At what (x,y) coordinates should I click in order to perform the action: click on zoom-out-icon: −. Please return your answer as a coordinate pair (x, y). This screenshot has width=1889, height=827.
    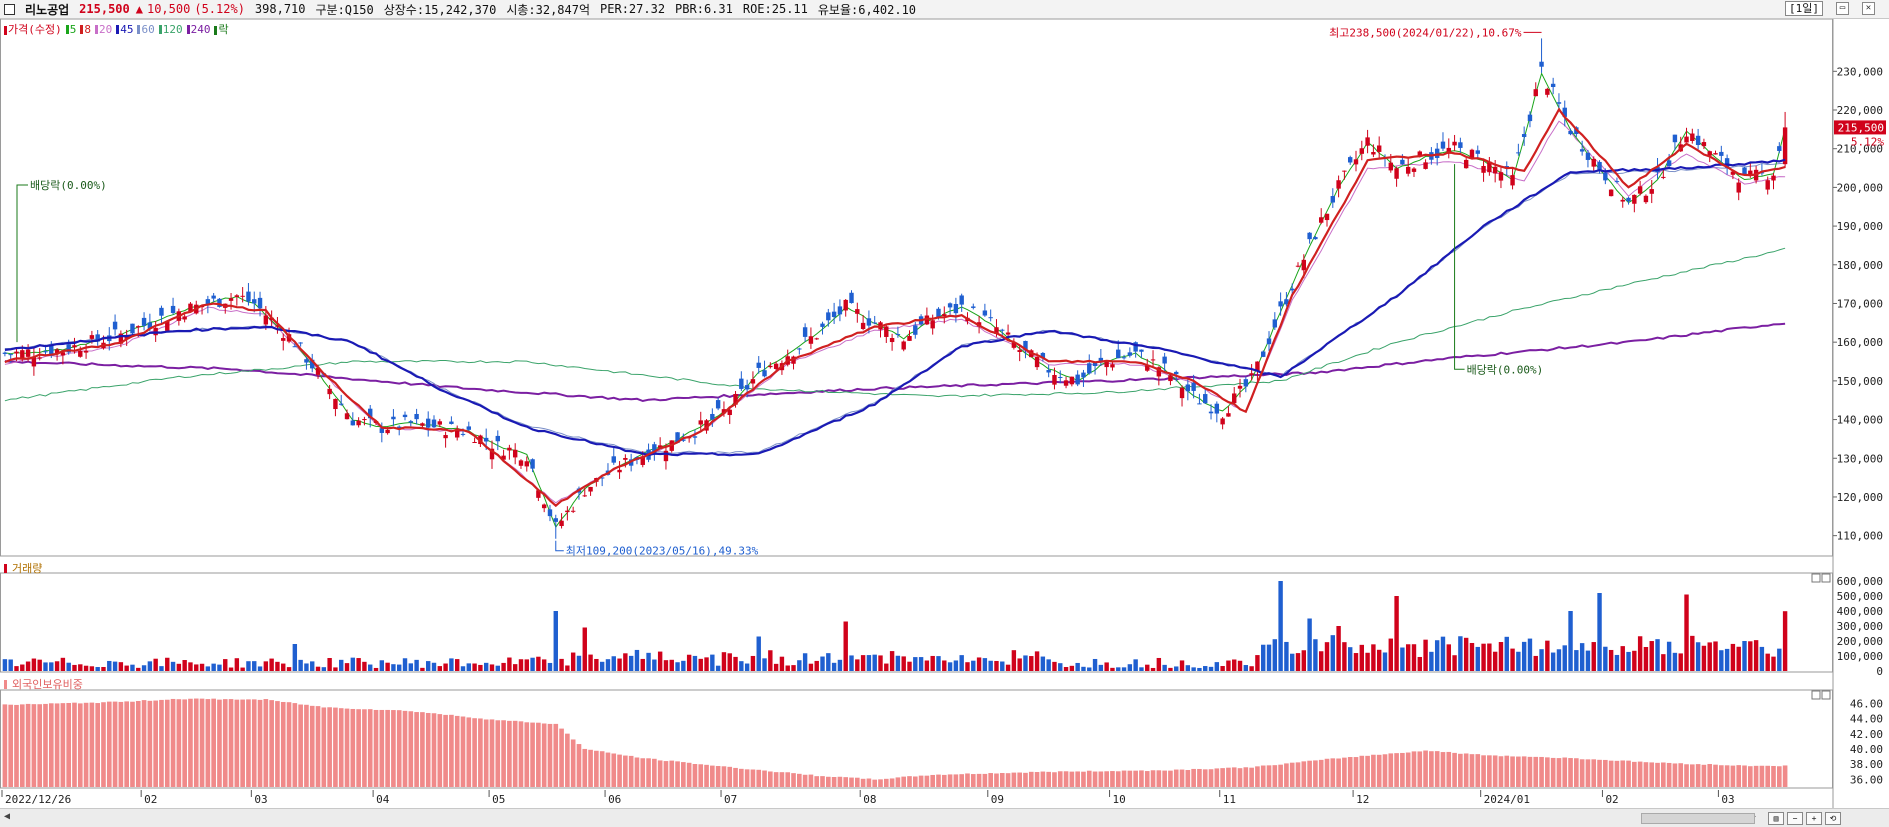
    Looking at the image, I should click on (1795, 818).